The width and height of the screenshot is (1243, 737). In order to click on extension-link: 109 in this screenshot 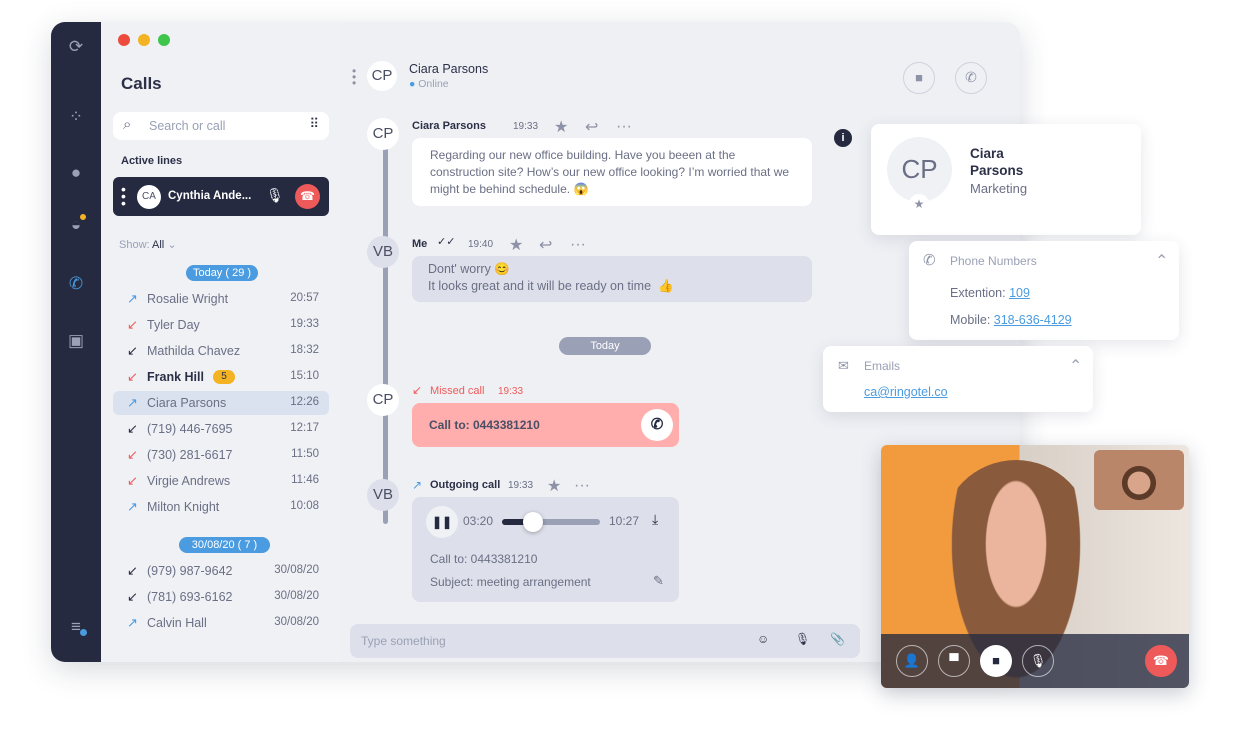, I will do `click(1019, 293)`.